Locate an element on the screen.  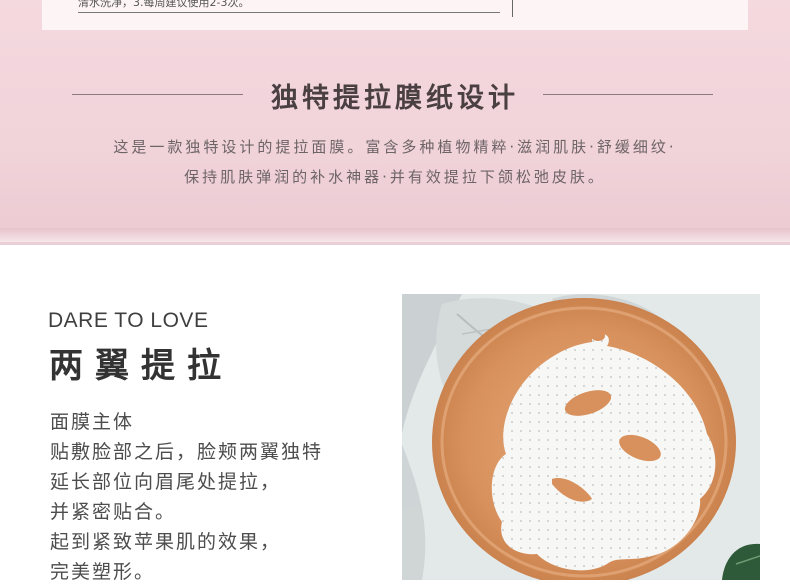
feature-title: 两翼提拉 is located at coordinates (141, 366).